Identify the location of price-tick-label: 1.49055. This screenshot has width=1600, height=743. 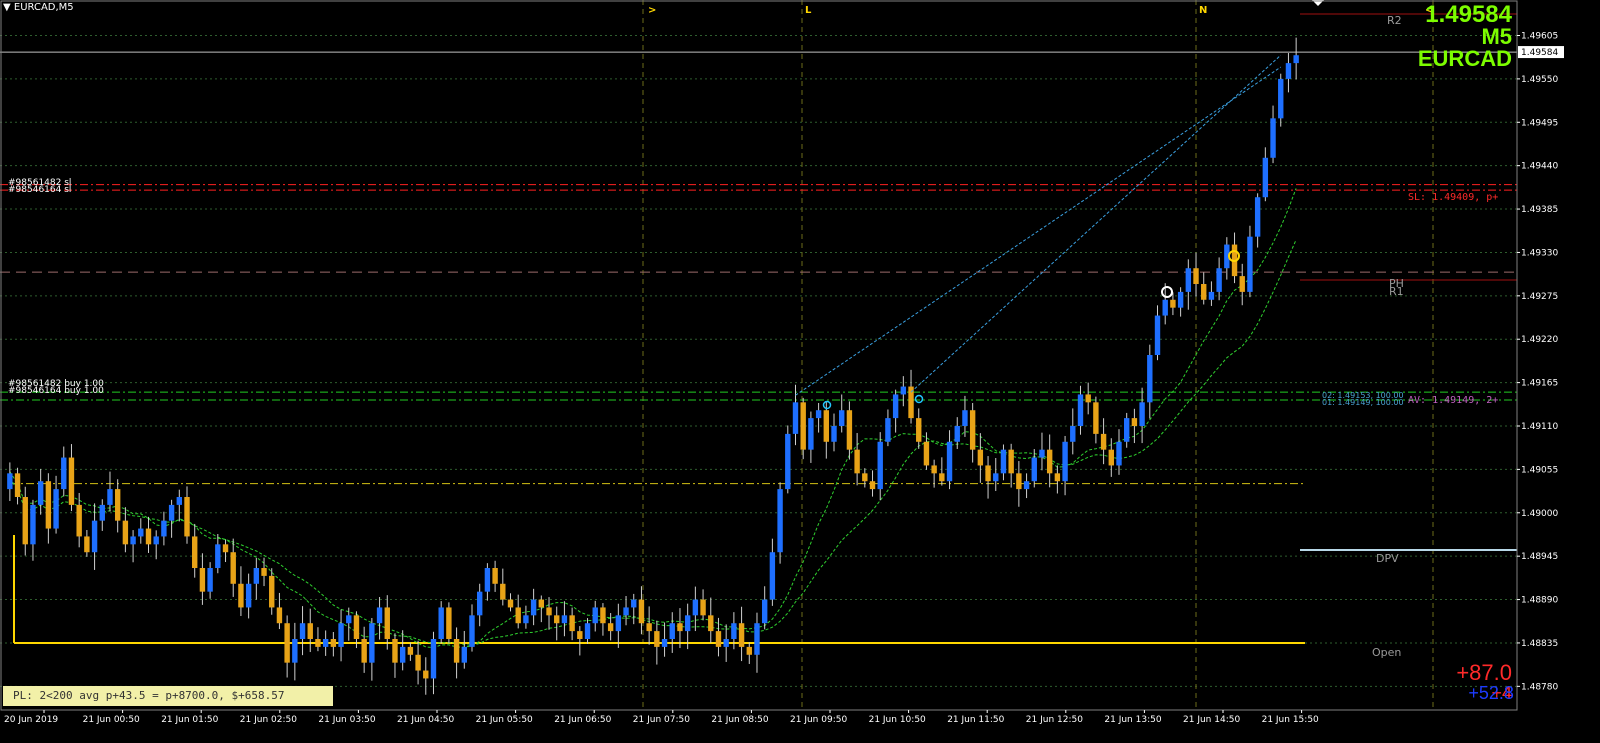
(1539, 470).